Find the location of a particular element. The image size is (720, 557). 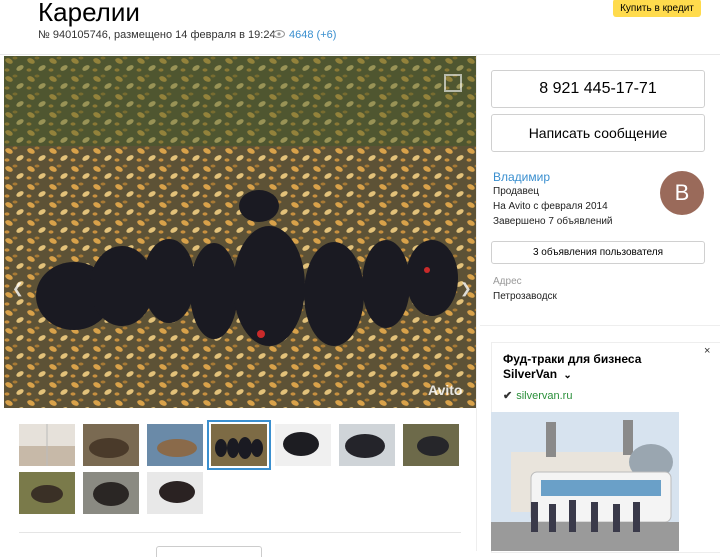

eye-icon is located at coordinates (279, 35).